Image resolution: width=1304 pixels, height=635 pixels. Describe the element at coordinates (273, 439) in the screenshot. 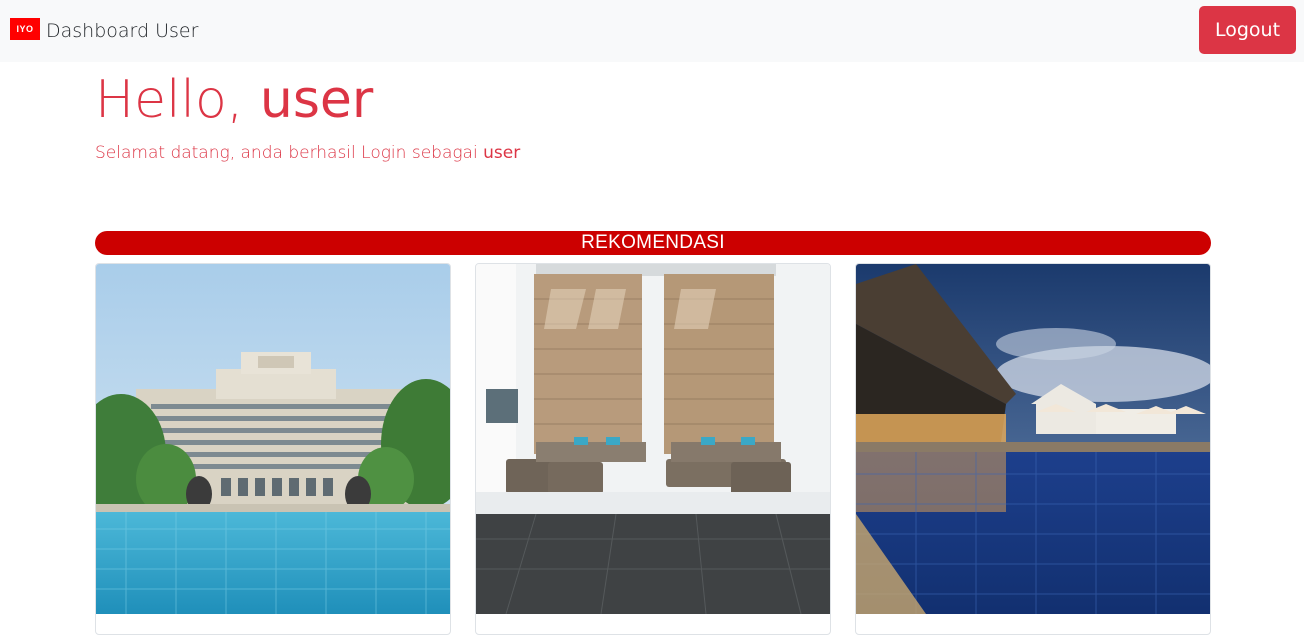

I see `hotel-pool-photo` at that location.